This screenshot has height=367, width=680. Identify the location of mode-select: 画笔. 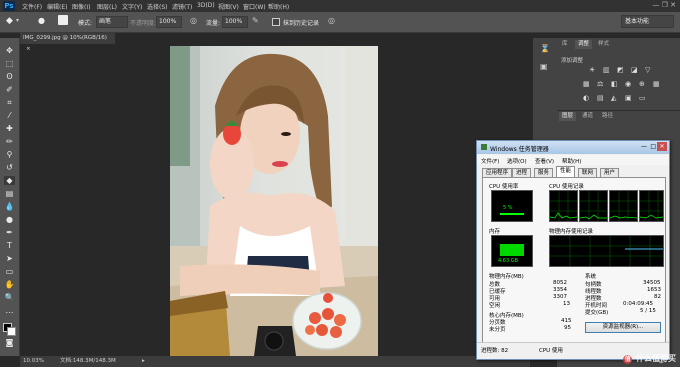
(112, 22).